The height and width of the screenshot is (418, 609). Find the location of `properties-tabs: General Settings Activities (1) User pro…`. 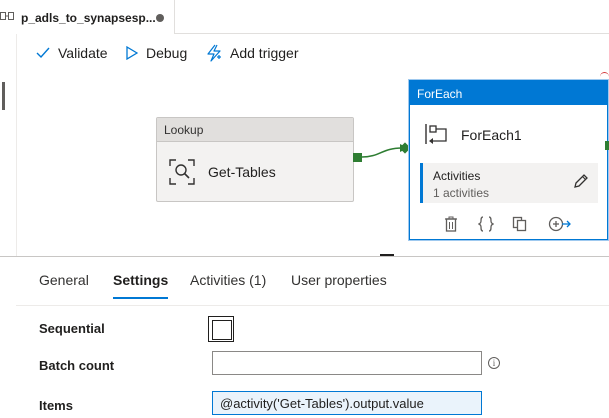

properties-tabs: General Settings Activities (1) User pro… is located at coordinates (304, 281).